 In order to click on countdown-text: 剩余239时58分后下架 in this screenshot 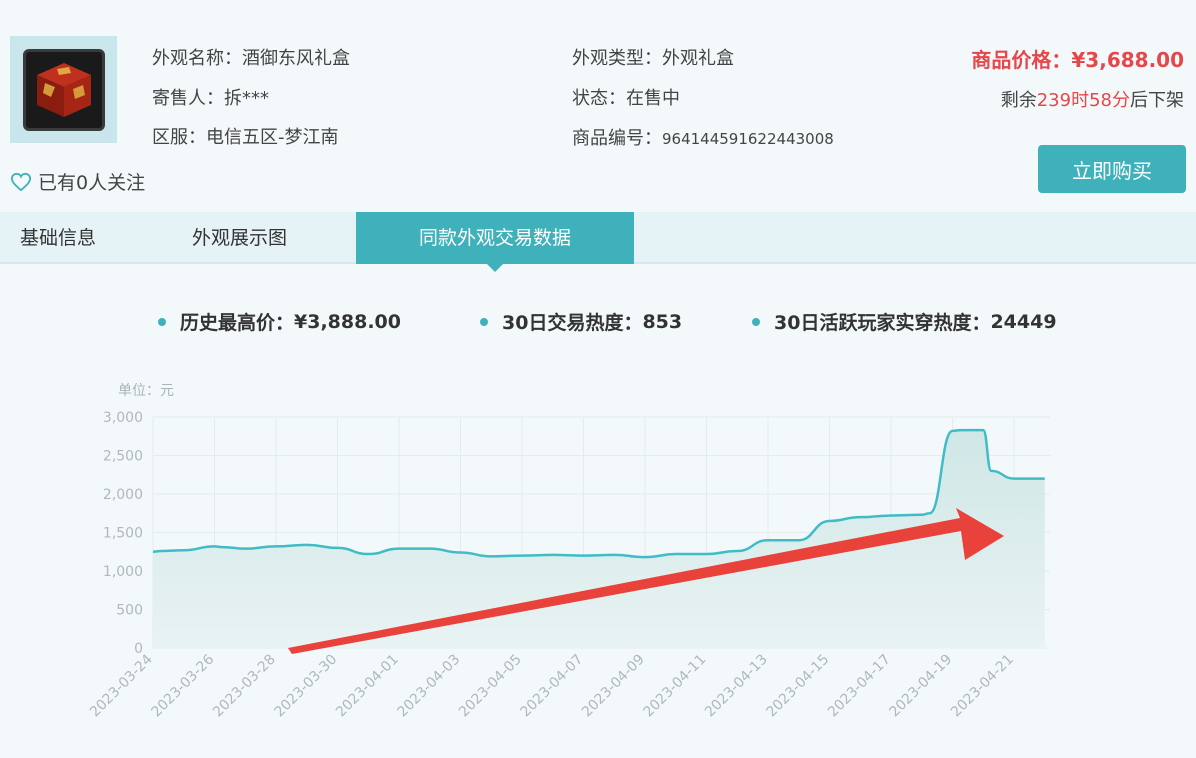, I will do `click(1092, 99)`.